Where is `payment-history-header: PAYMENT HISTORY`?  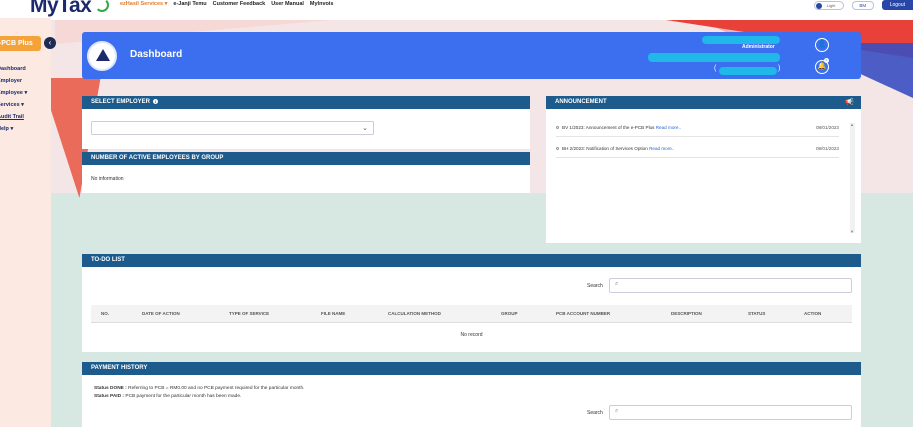
payment-history-header: PAYMENT HISTORY is located at coordinates (471, 368).